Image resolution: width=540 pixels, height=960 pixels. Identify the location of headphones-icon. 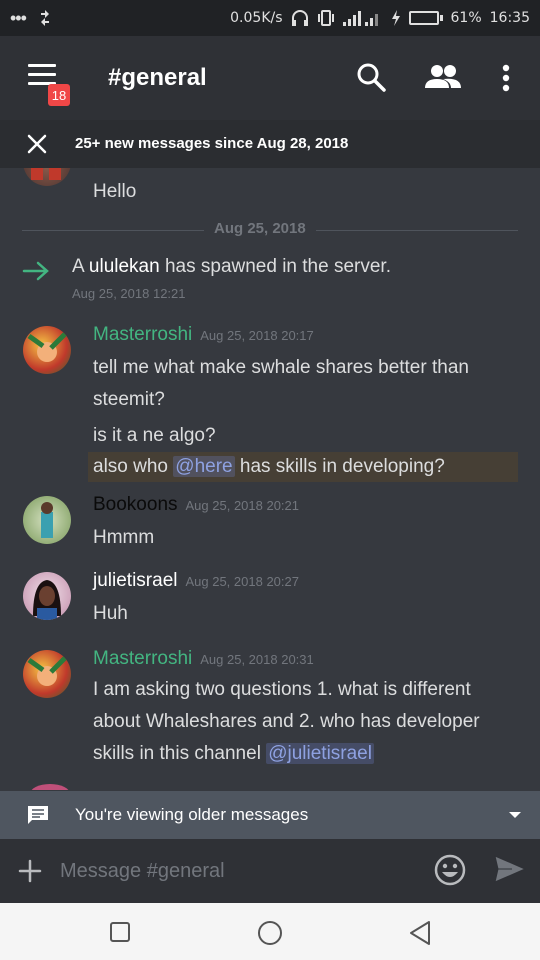
(299, 18).